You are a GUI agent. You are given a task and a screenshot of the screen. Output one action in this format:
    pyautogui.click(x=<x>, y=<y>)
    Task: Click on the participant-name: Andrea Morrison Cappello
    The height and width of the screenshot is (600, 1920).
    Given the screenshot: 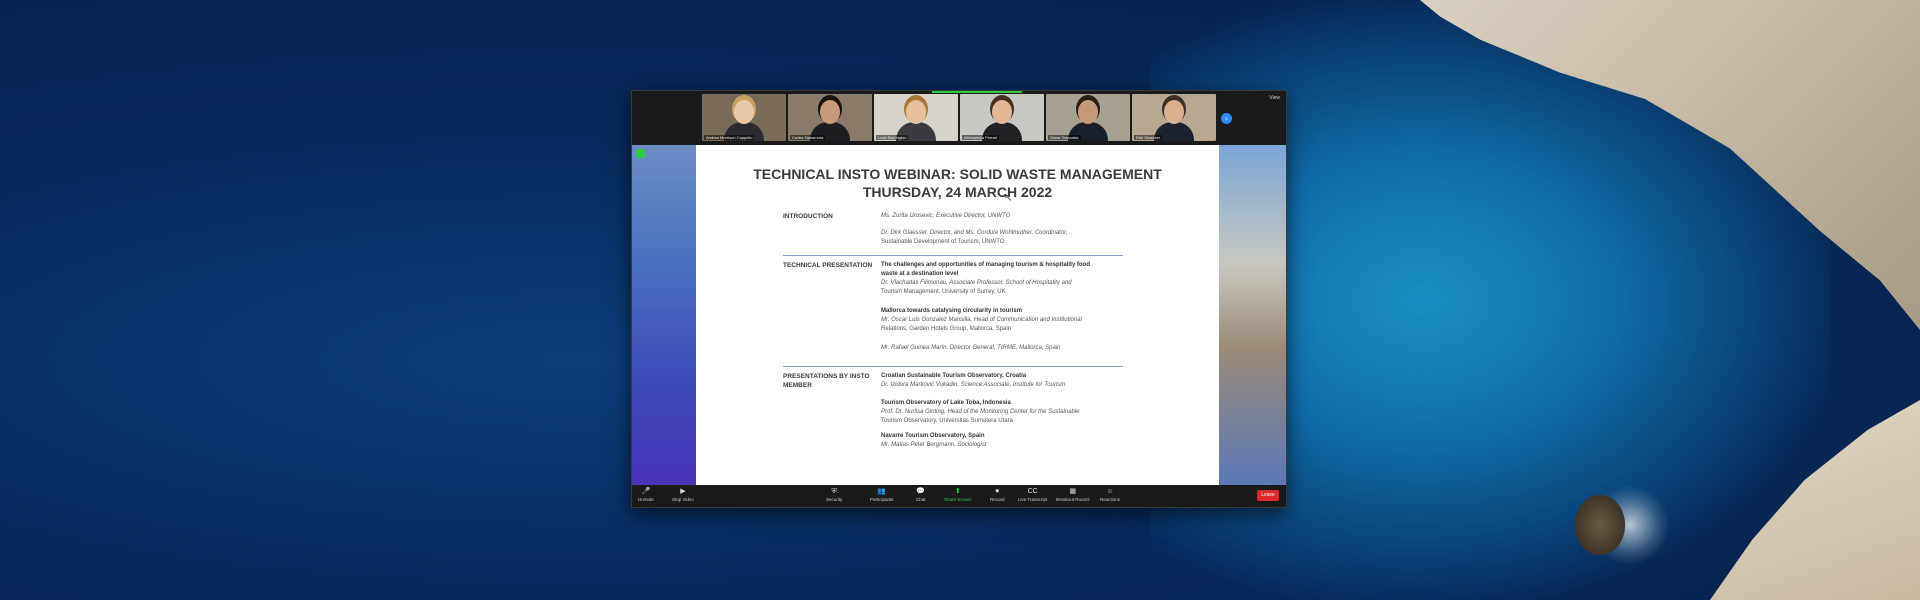 What is the action you would take?
    pyautogui.click(x=729, y=137)
    